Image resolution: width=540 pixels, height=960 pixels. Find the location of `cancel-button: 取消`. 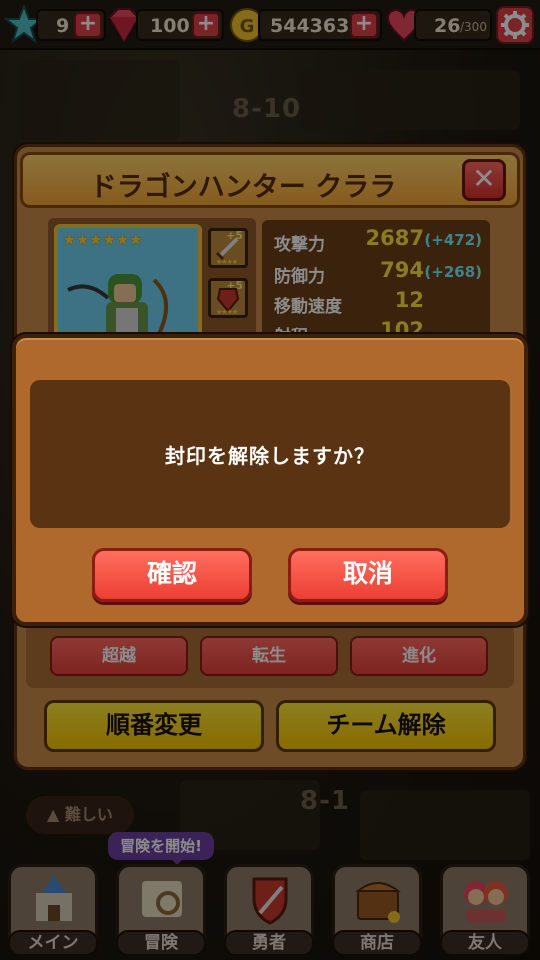

cancel-button: 取消 is located at coordinates (368, 575).